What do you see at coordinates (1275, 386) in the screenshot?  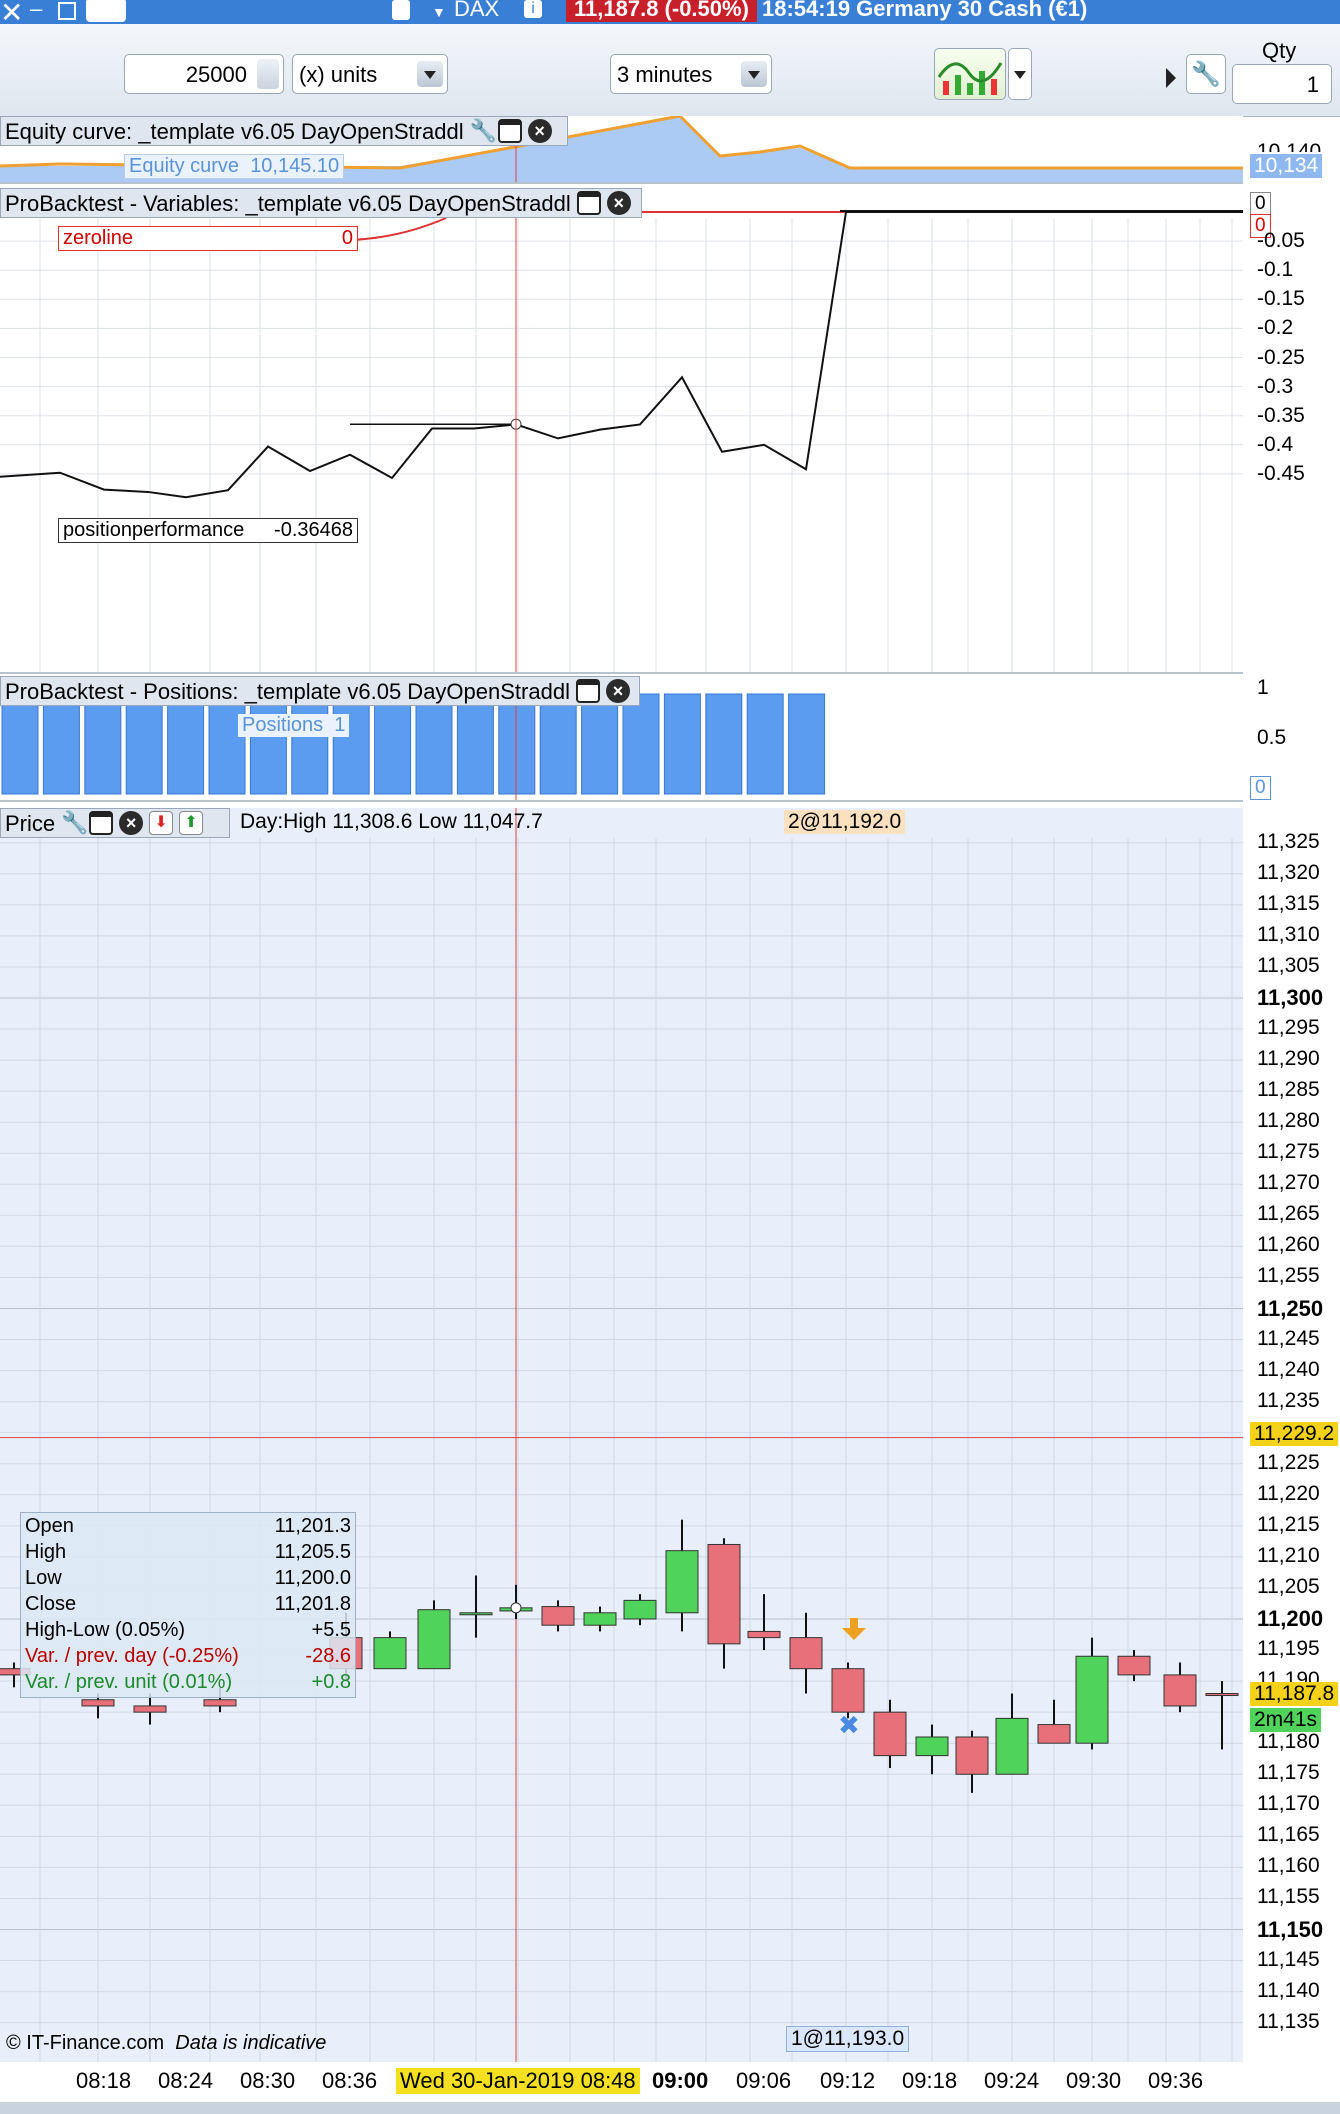 I see `var-axis-tick: -0.3` at bounding box center [1275, 386].